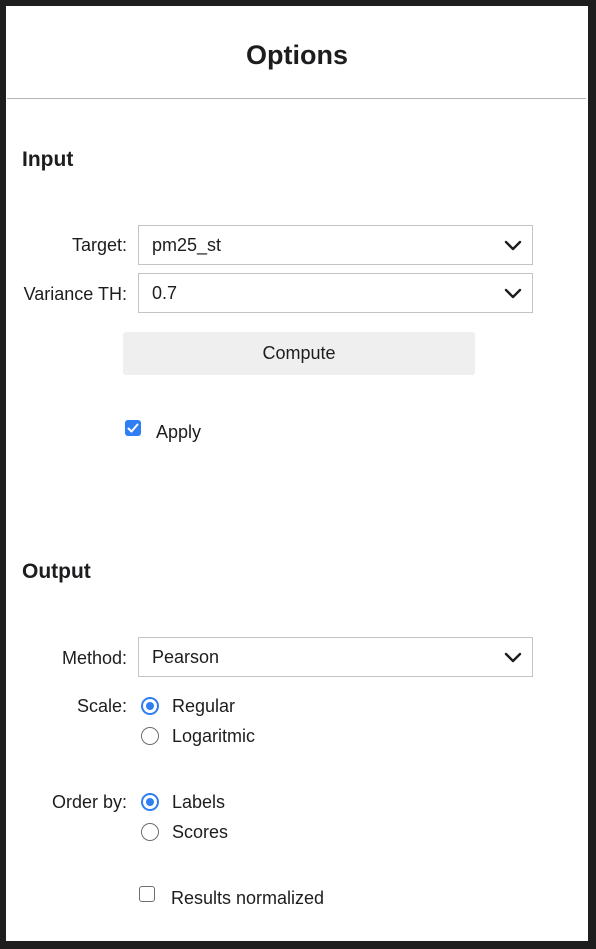  Describe the element at coordinates (178, 432) in the screenshot. I see `apply-label: Apply` at that location.